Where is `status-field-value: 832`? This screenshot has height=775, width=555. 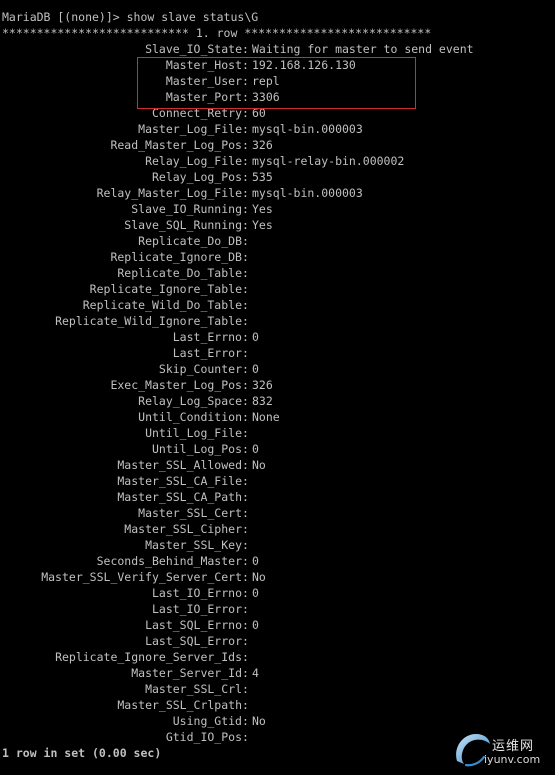 status-field-value: 832 is located at coordinates (262, 401).